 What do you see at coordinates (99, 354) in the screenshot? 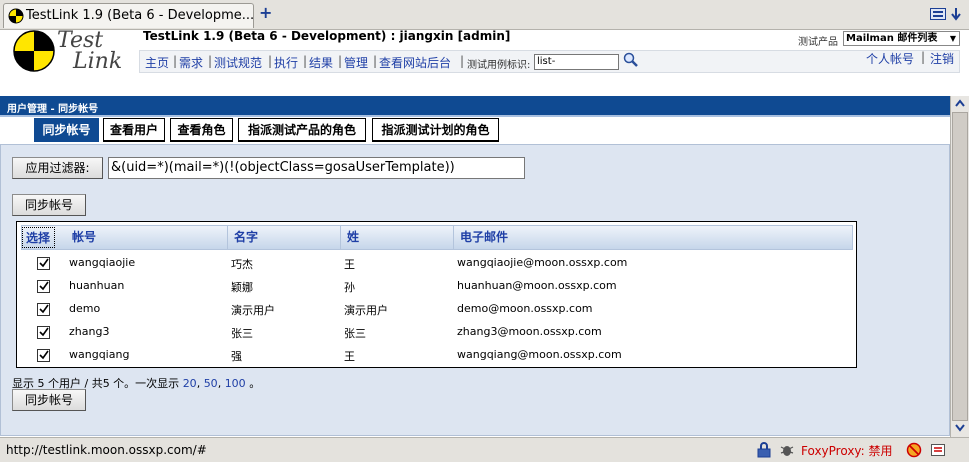
I see `cell-account: wangqiang` at bounding box center [99, 354].